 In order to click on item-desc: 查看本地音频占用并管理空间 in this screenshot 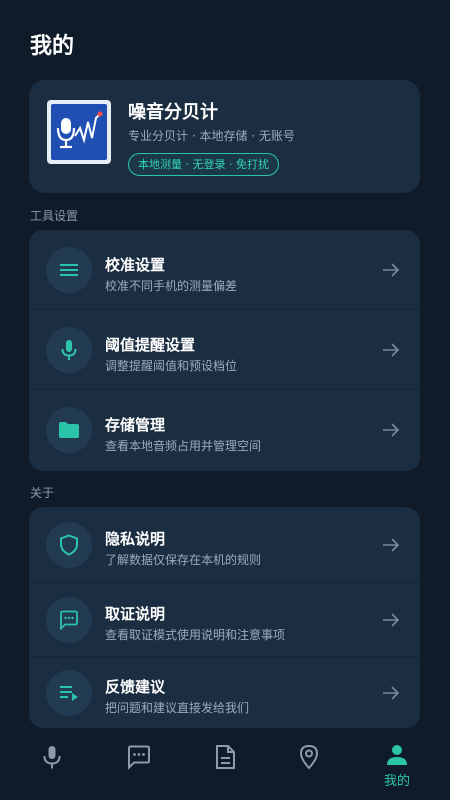, I will do `click(183, 446)`.